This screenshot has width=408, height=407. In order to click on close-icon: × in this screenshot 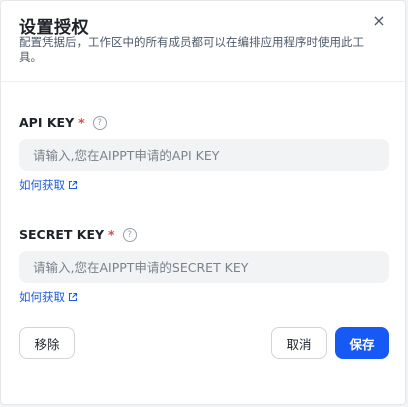, I will do `click(379, 21)`.